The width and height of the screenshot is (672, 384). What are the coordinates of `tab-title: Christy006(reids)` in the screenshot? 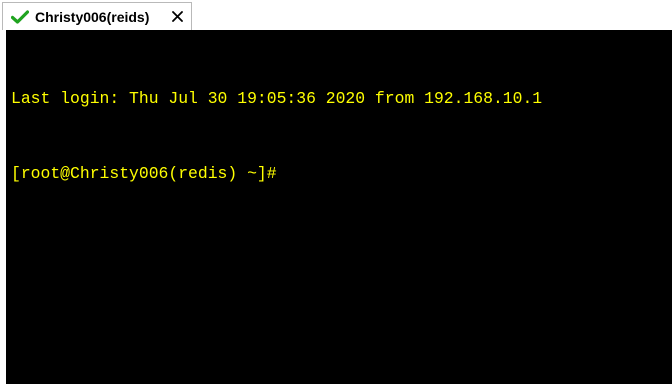 It's located at (92, 16).